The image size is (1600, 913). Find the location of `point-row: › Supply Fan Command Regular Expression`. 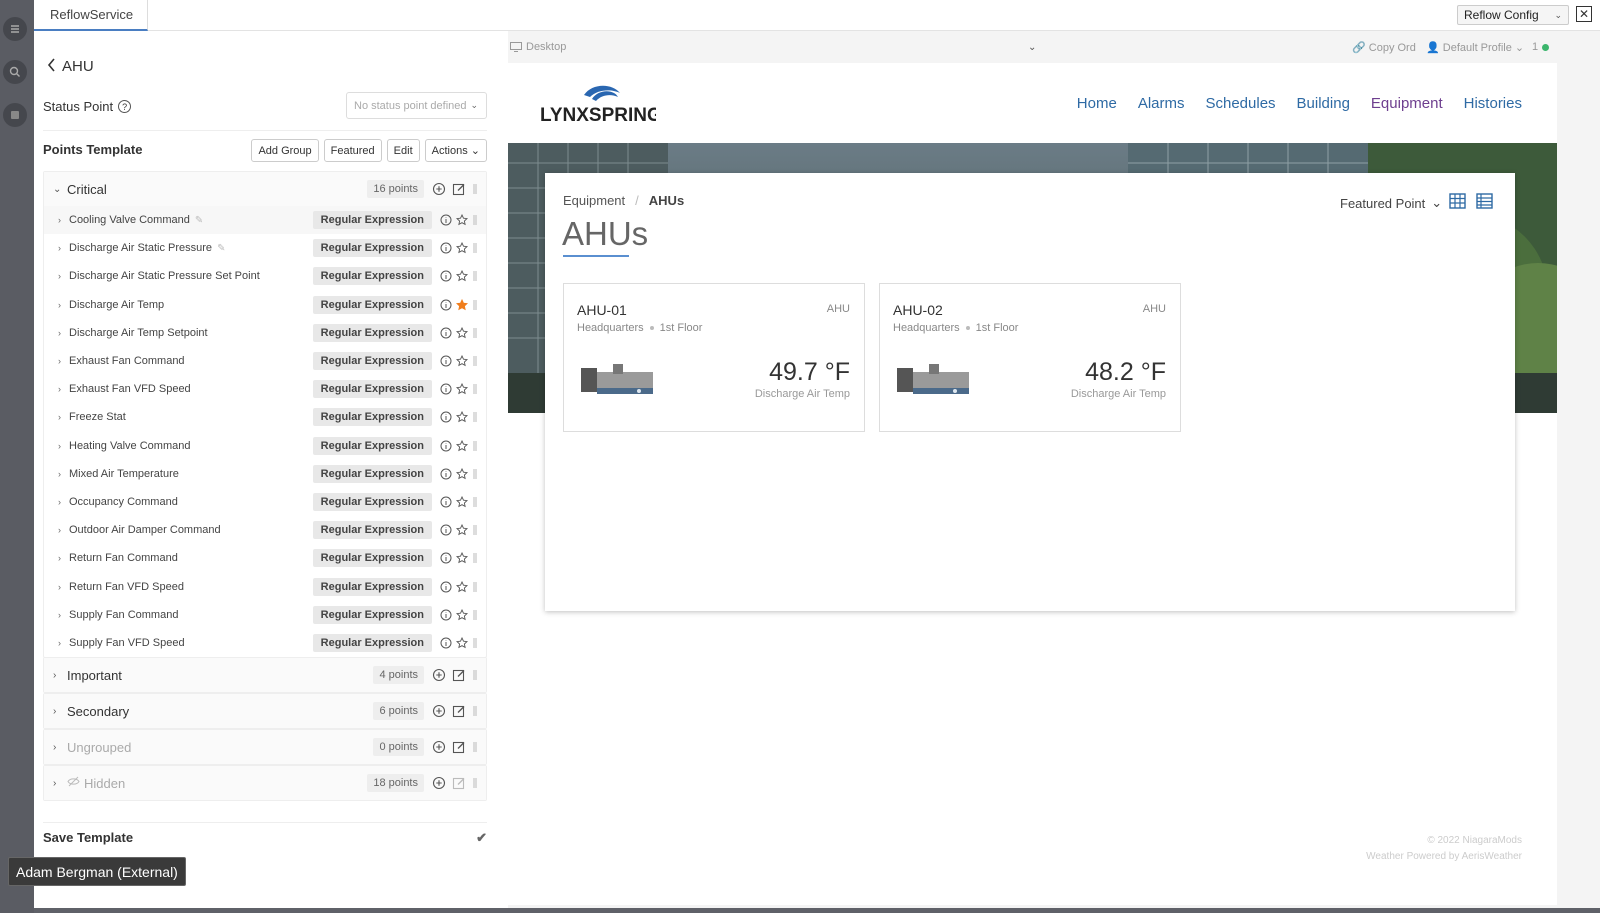

point-row: › Supply Fan Command Regular Expression is located at coordinates (265, 615).